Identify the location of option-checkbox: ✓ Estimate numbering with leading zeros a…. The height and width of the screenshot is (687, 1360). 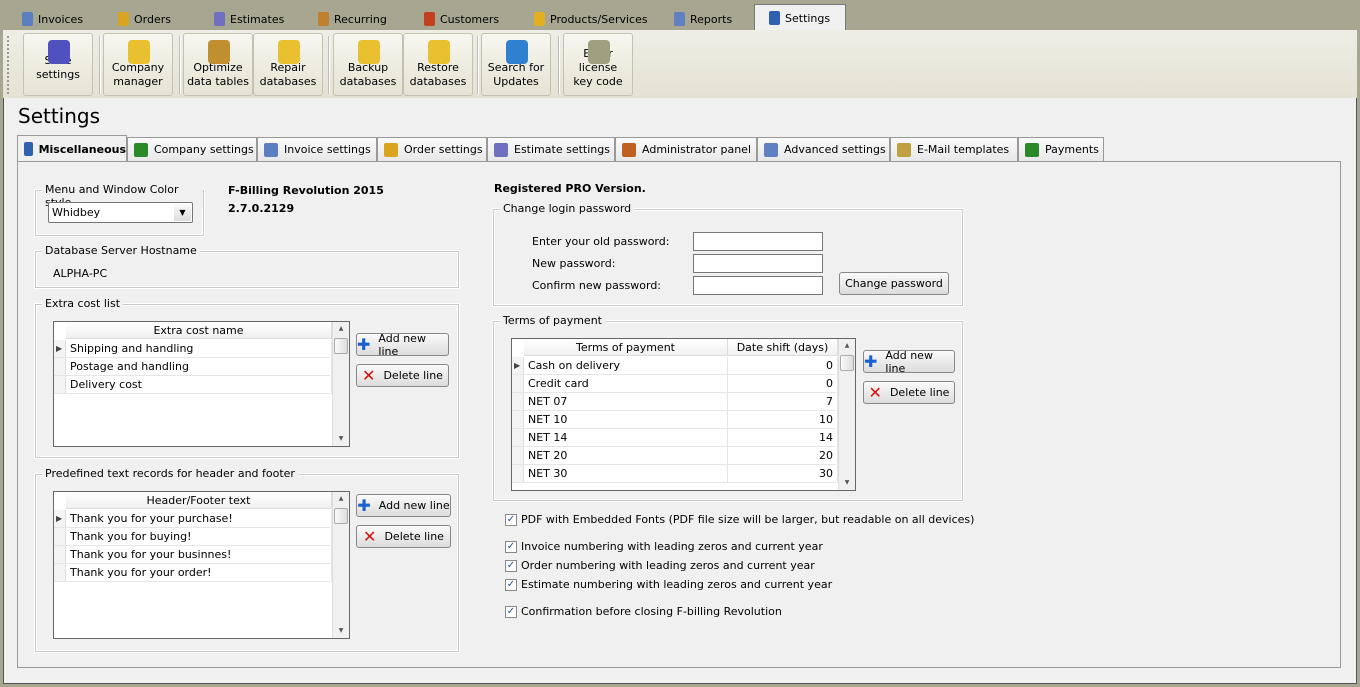
(668, 584).